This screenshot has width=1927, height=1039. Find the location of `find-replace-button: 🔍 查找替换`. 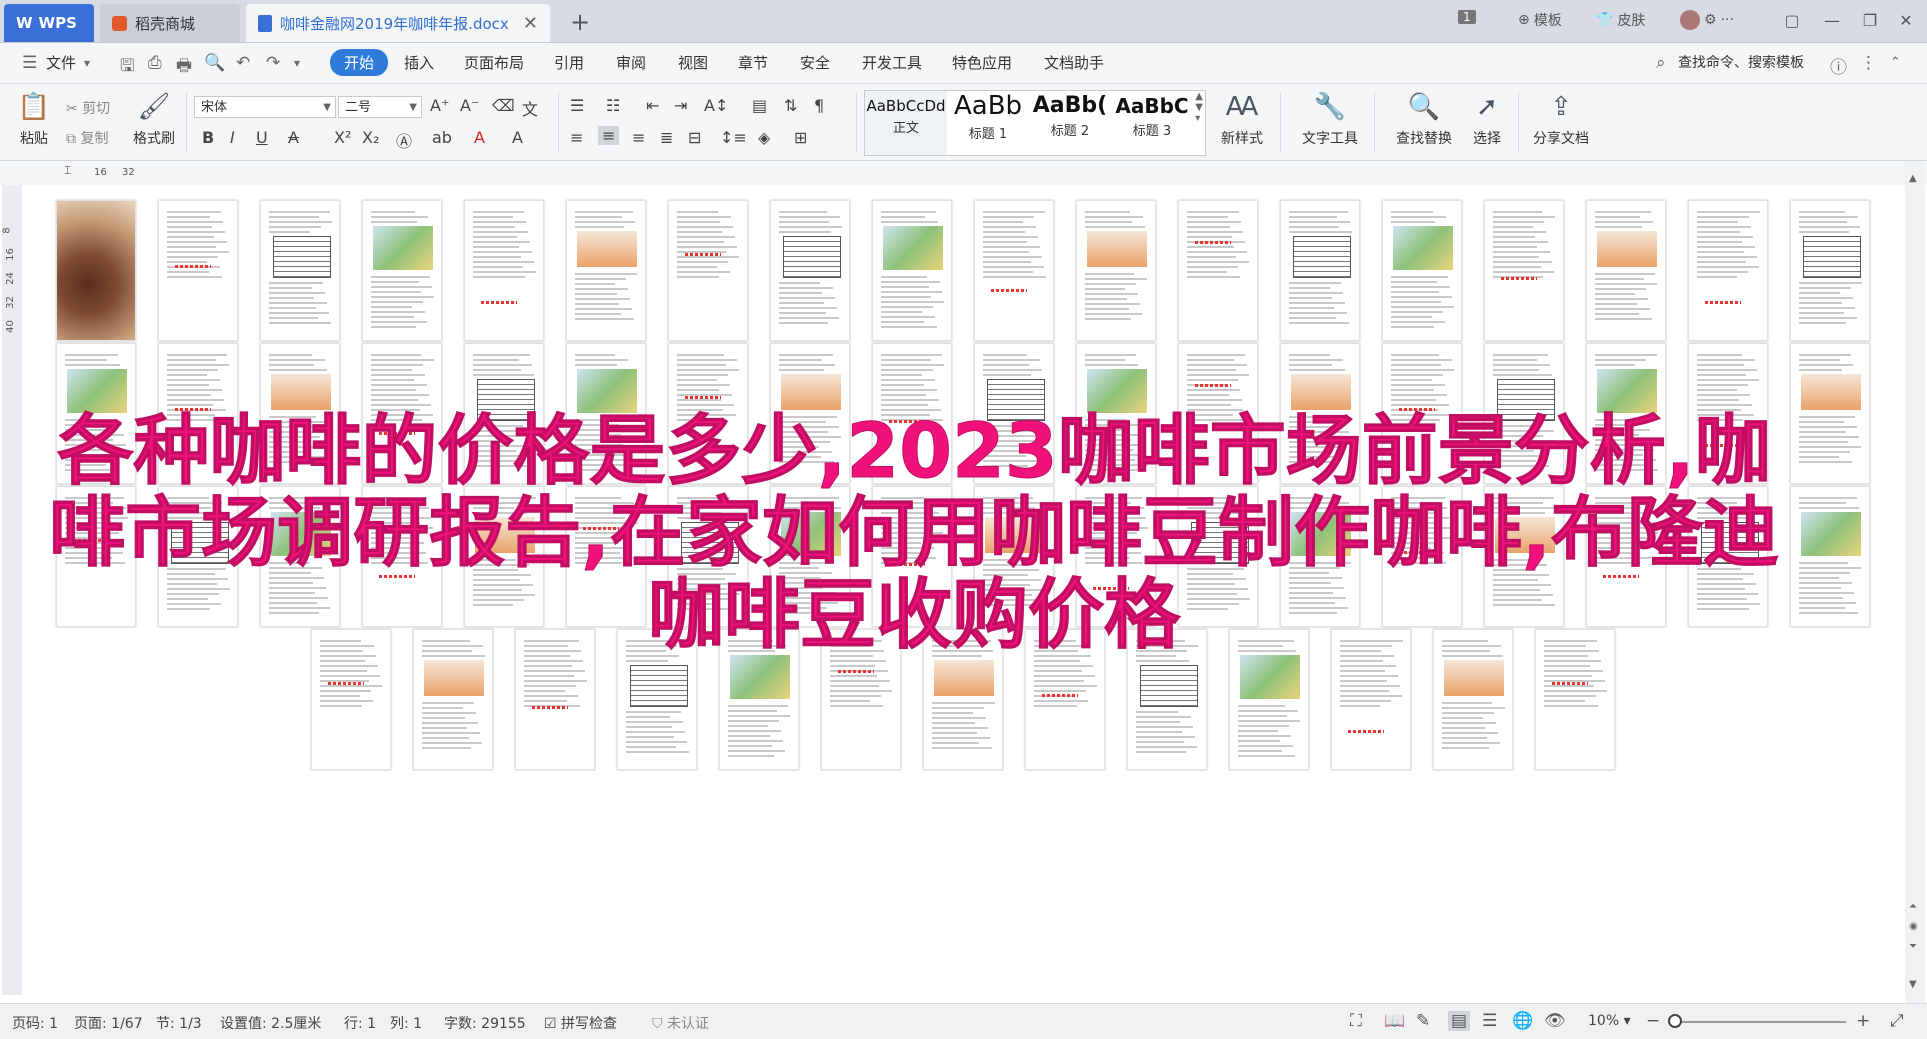

find-replace-button: 🔍 查找替换 is located at coordinates (1424, 119).